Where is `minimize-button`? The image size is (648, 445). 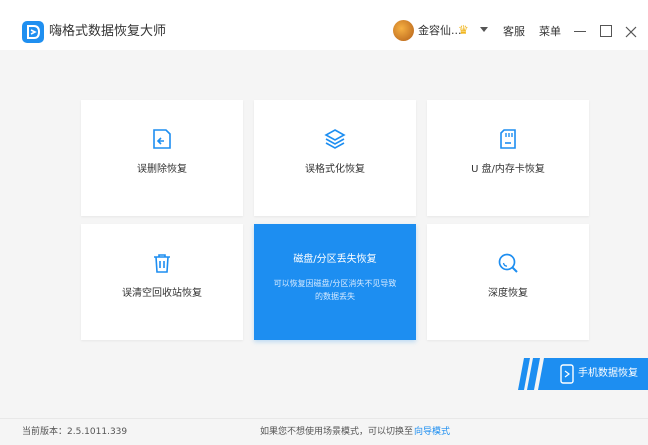
minimize-button is located at coordinates (580, 31).